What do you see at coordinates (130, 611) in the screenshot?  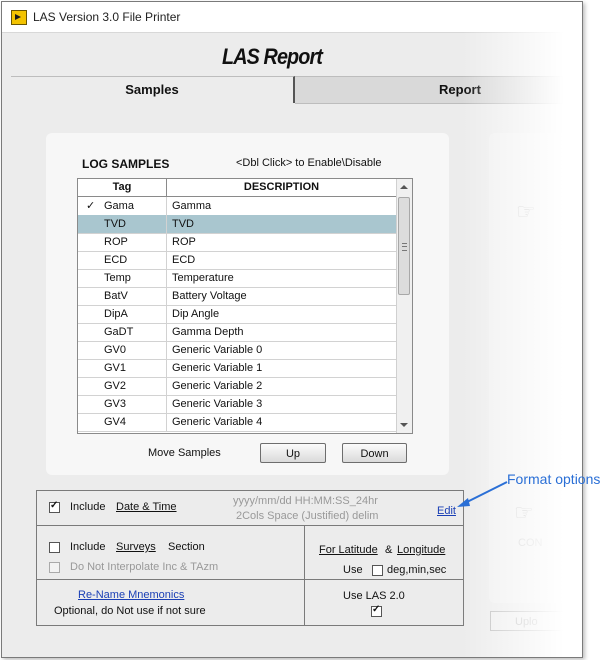 I see `optional-note: Optional, do Not use if not sure` at bounding box center [130, 611].